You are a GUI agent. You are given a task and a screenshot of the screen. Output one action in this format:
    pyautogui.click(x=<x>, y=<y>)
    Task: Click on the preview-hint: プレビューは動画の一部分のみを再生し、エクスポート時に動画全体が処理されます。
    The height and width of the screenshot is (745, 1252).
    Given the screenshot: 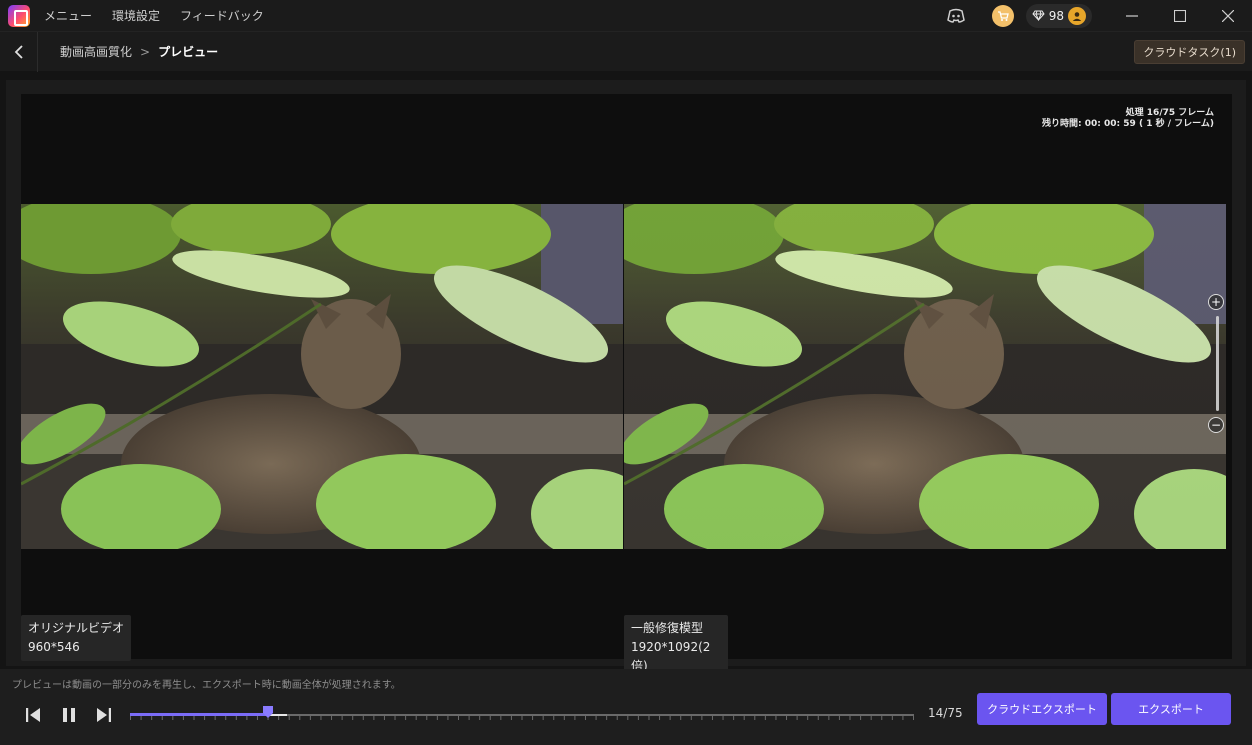 What is the action you would take?
    pyautogui.click(x=206, y=685)
    